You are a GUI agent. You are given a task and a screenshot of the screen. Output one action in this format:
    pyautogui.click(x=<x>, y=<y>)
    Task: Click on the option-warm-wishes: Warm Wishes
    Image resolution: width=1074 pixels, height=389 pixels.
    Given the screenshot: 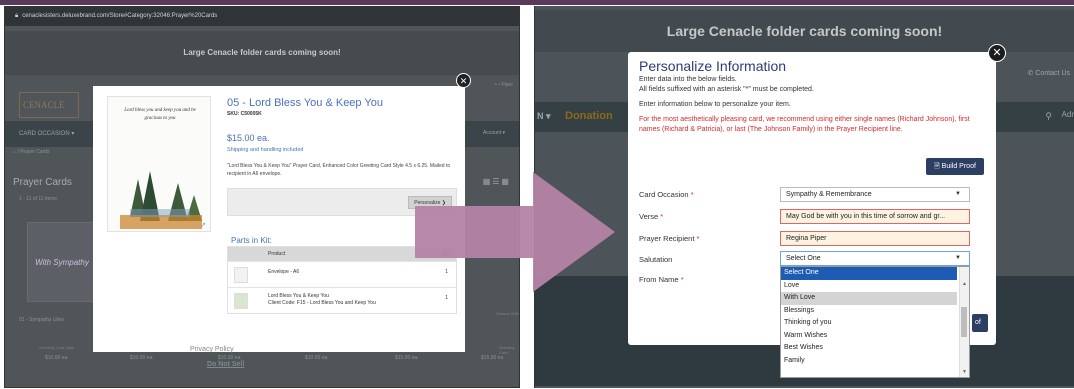 What is the action you would take?
    pyautogui.click(x=869, y=336)
    